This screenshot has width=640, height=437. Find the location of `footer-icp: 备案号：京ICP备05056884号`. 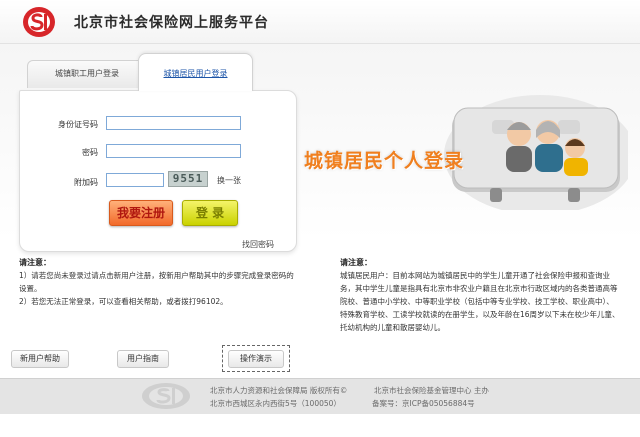

footer-icp: 备案号：京ICP备05056884号 is located at coordinates (423, 403).